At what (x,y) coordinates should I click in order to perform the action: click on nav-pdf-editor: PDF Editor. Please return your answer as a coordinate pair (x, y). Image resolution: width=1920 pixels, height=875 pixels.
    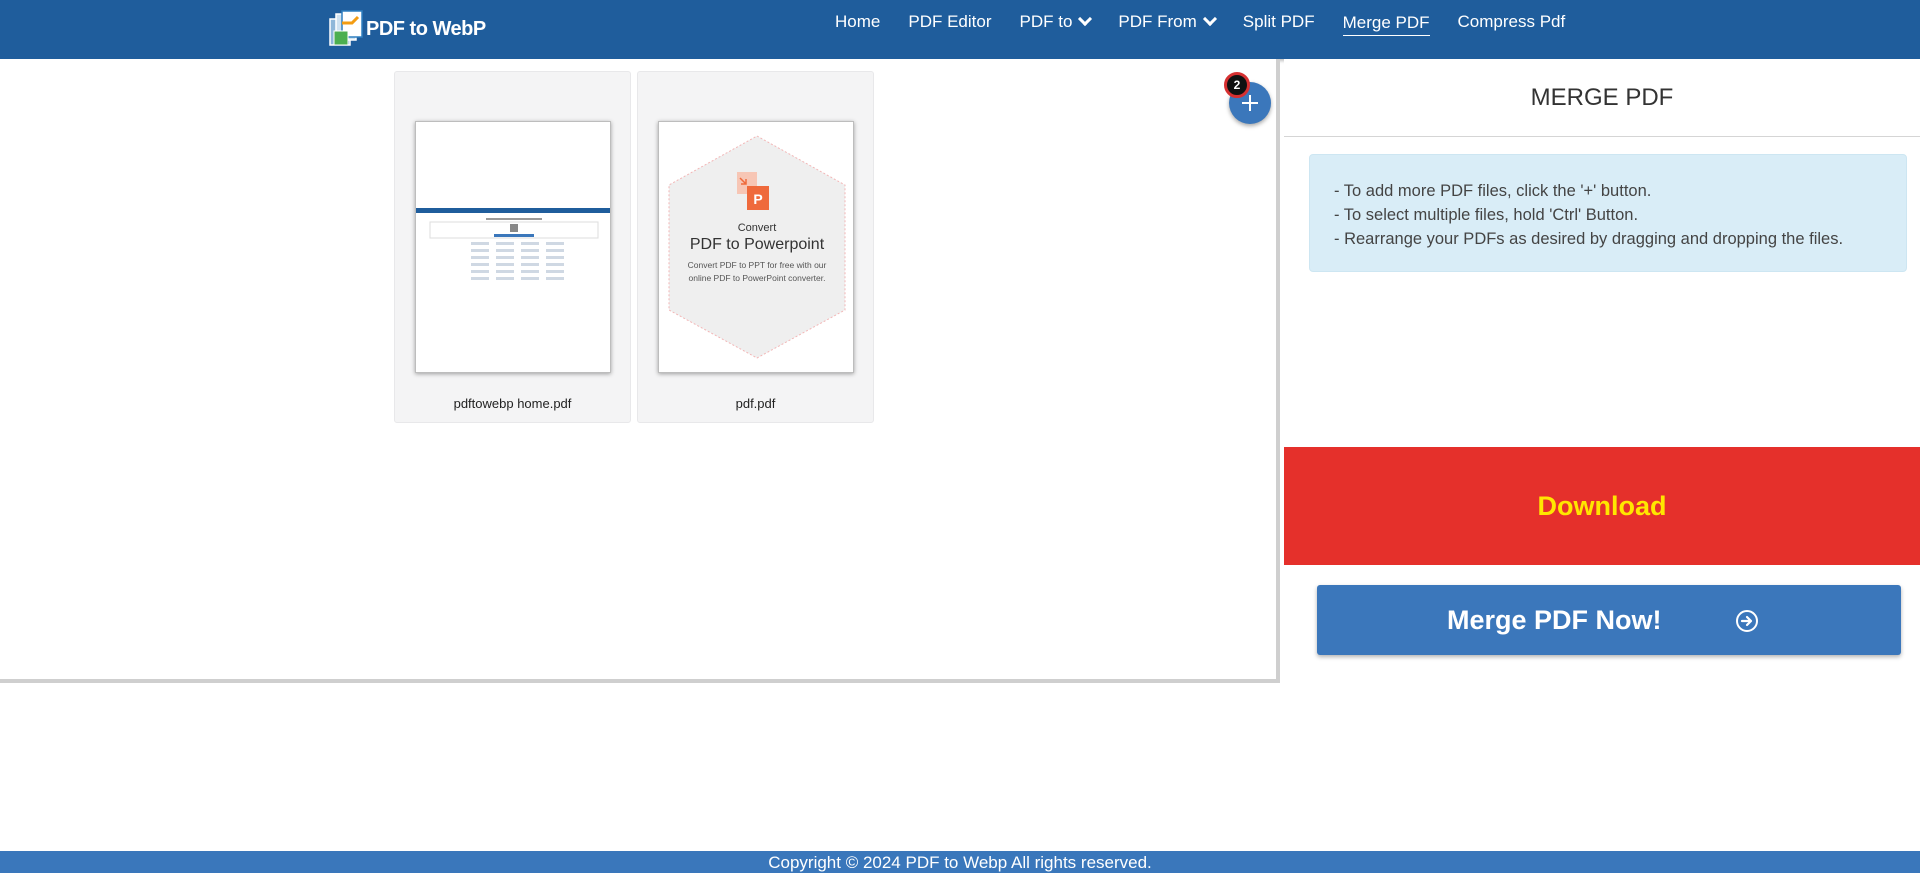
    Looking at the image, I should click on (949, 22).